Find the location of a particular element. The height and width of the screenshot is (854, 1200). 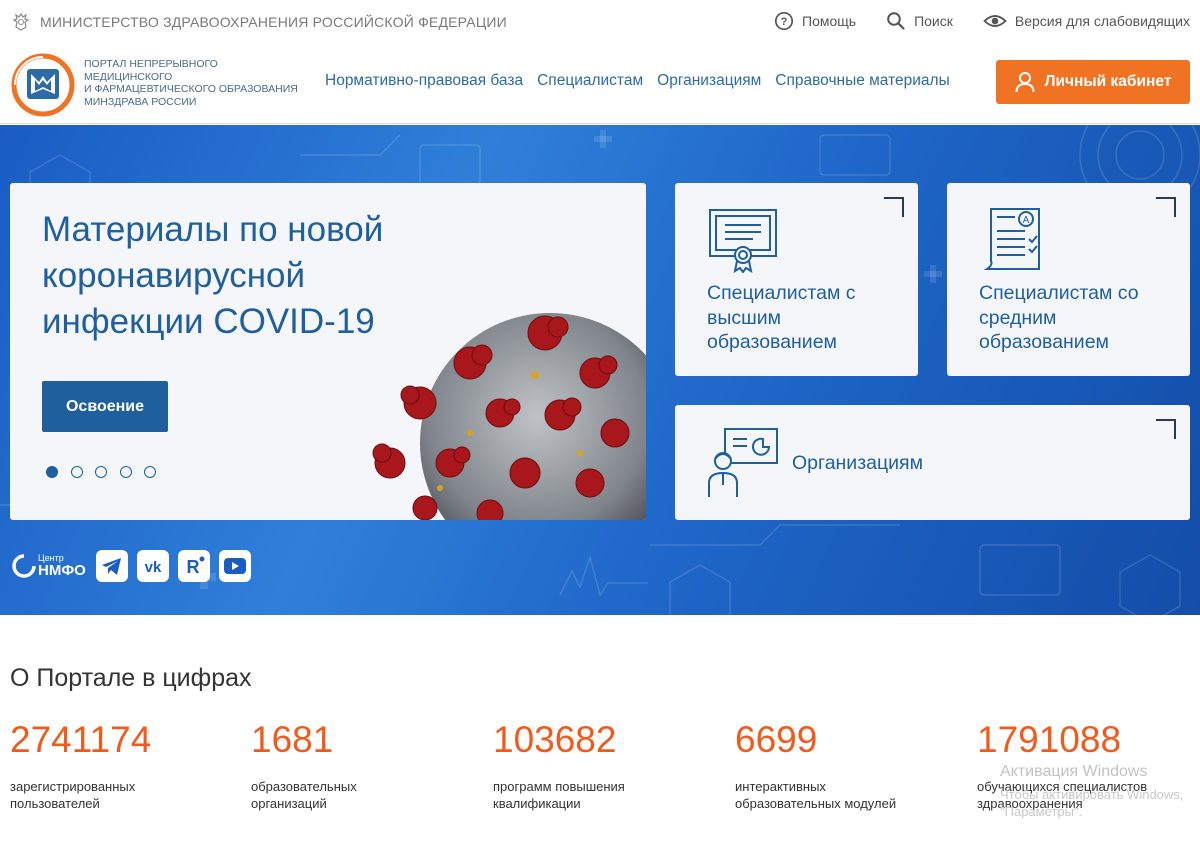

portal-name-line: МИНЗДРАВА РОССИИ is located at coordinates (140, 101).